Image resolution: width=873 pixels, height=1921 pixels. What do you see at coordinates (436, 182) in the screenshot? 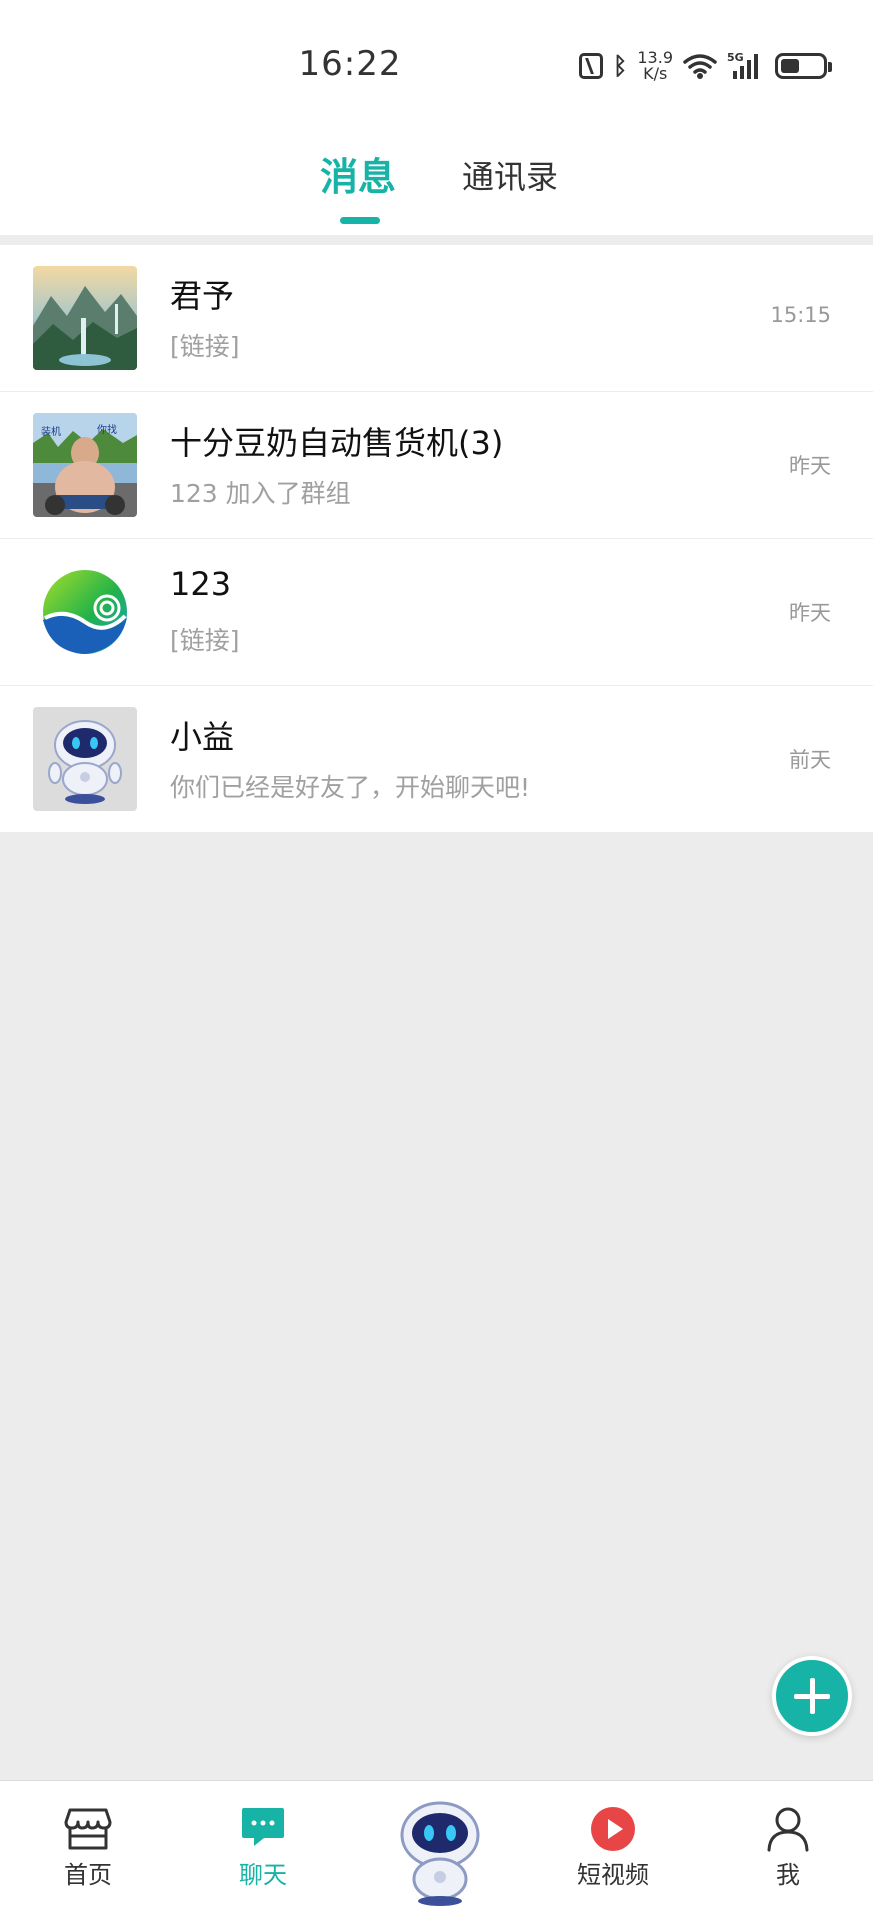
I see `tab-header: 消息 通讯录` at bounding box center [436, 182].